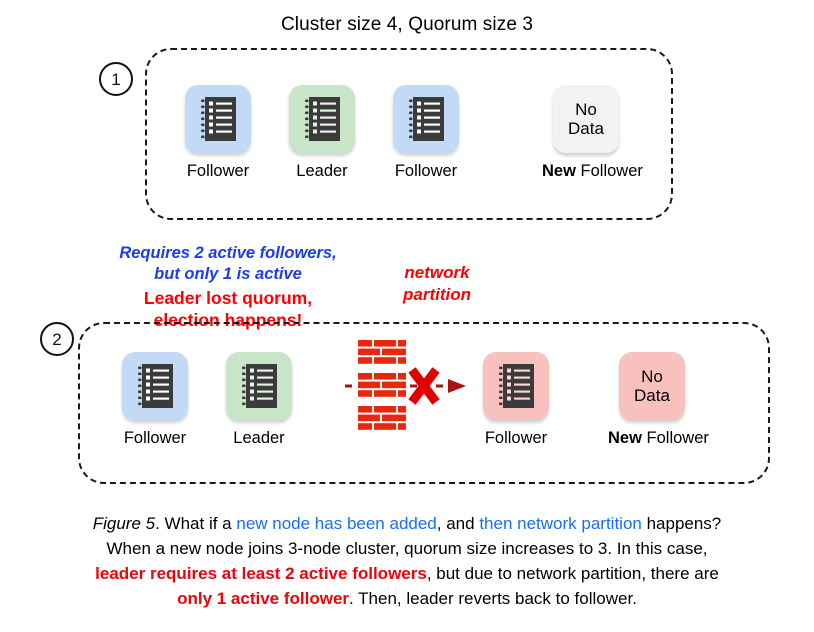 The image size is (814, 632). I want to click on node-row1-1: Follower, so click(218, 133).